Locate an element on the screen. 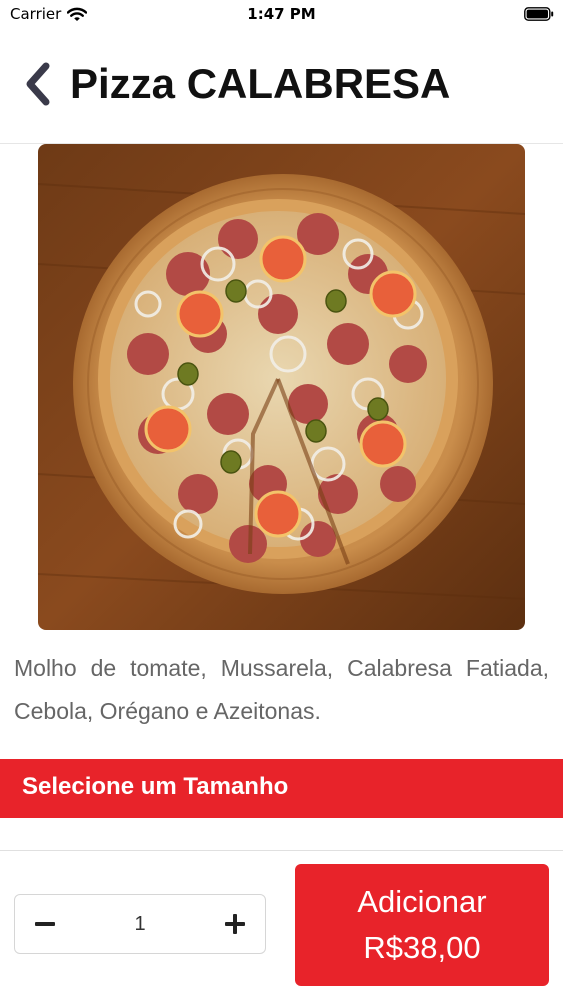 The width and height of the screenshot is (563, 1000). battery-icon is located at coordinates (539, 14).